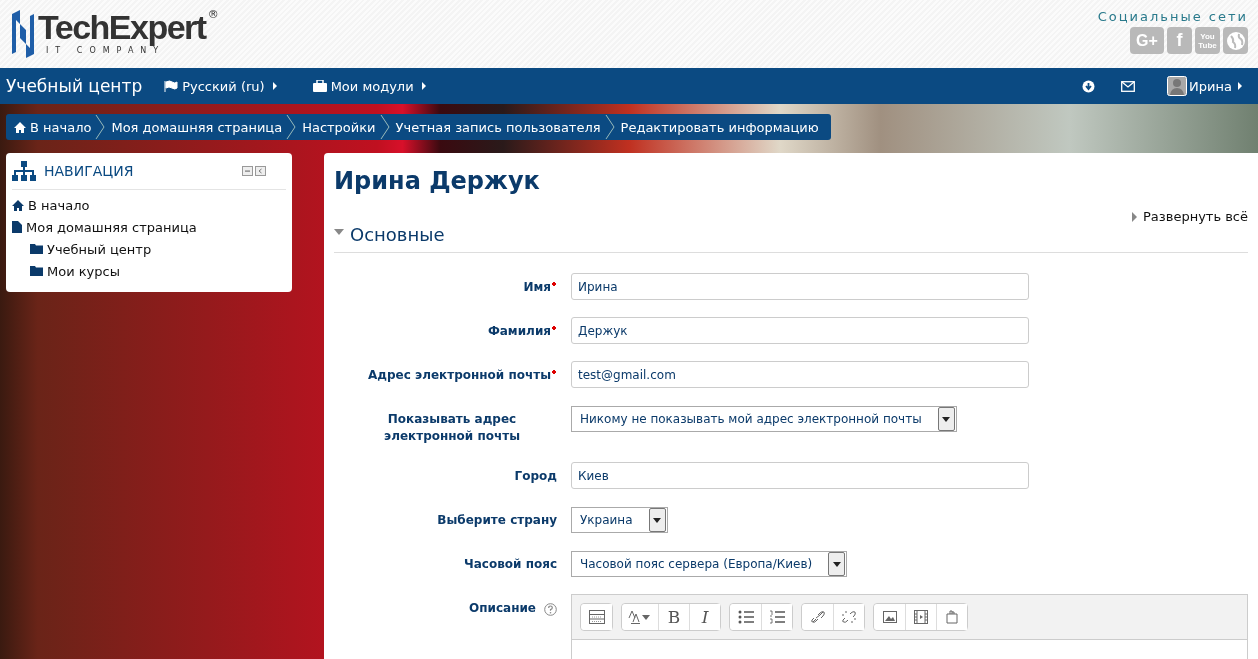 The width and height of the screenshot is (1258, 659). I want to click on breadcrumb-link: Редактировать информацию, so click(719, 127).